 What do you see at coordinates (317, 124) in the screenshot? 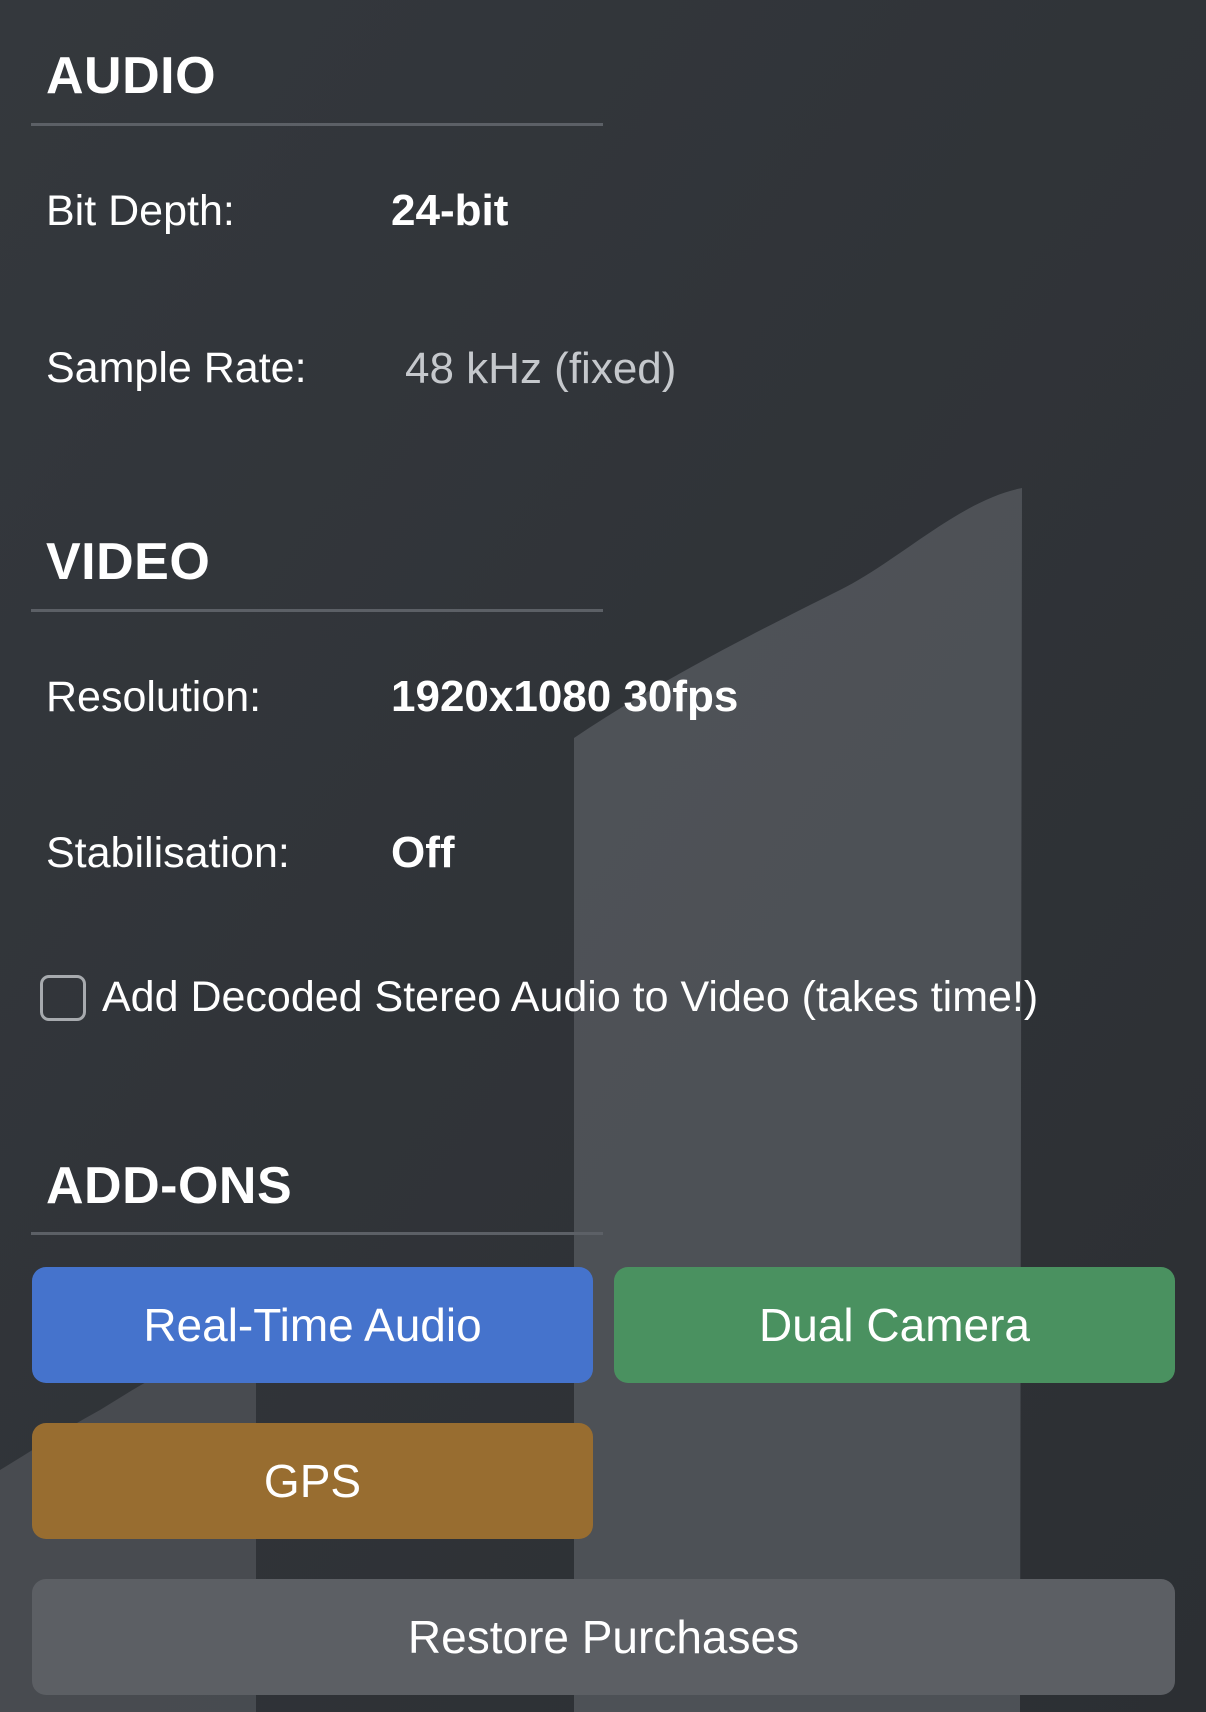
I see `audio-divider` at bounding box center [317, 124].